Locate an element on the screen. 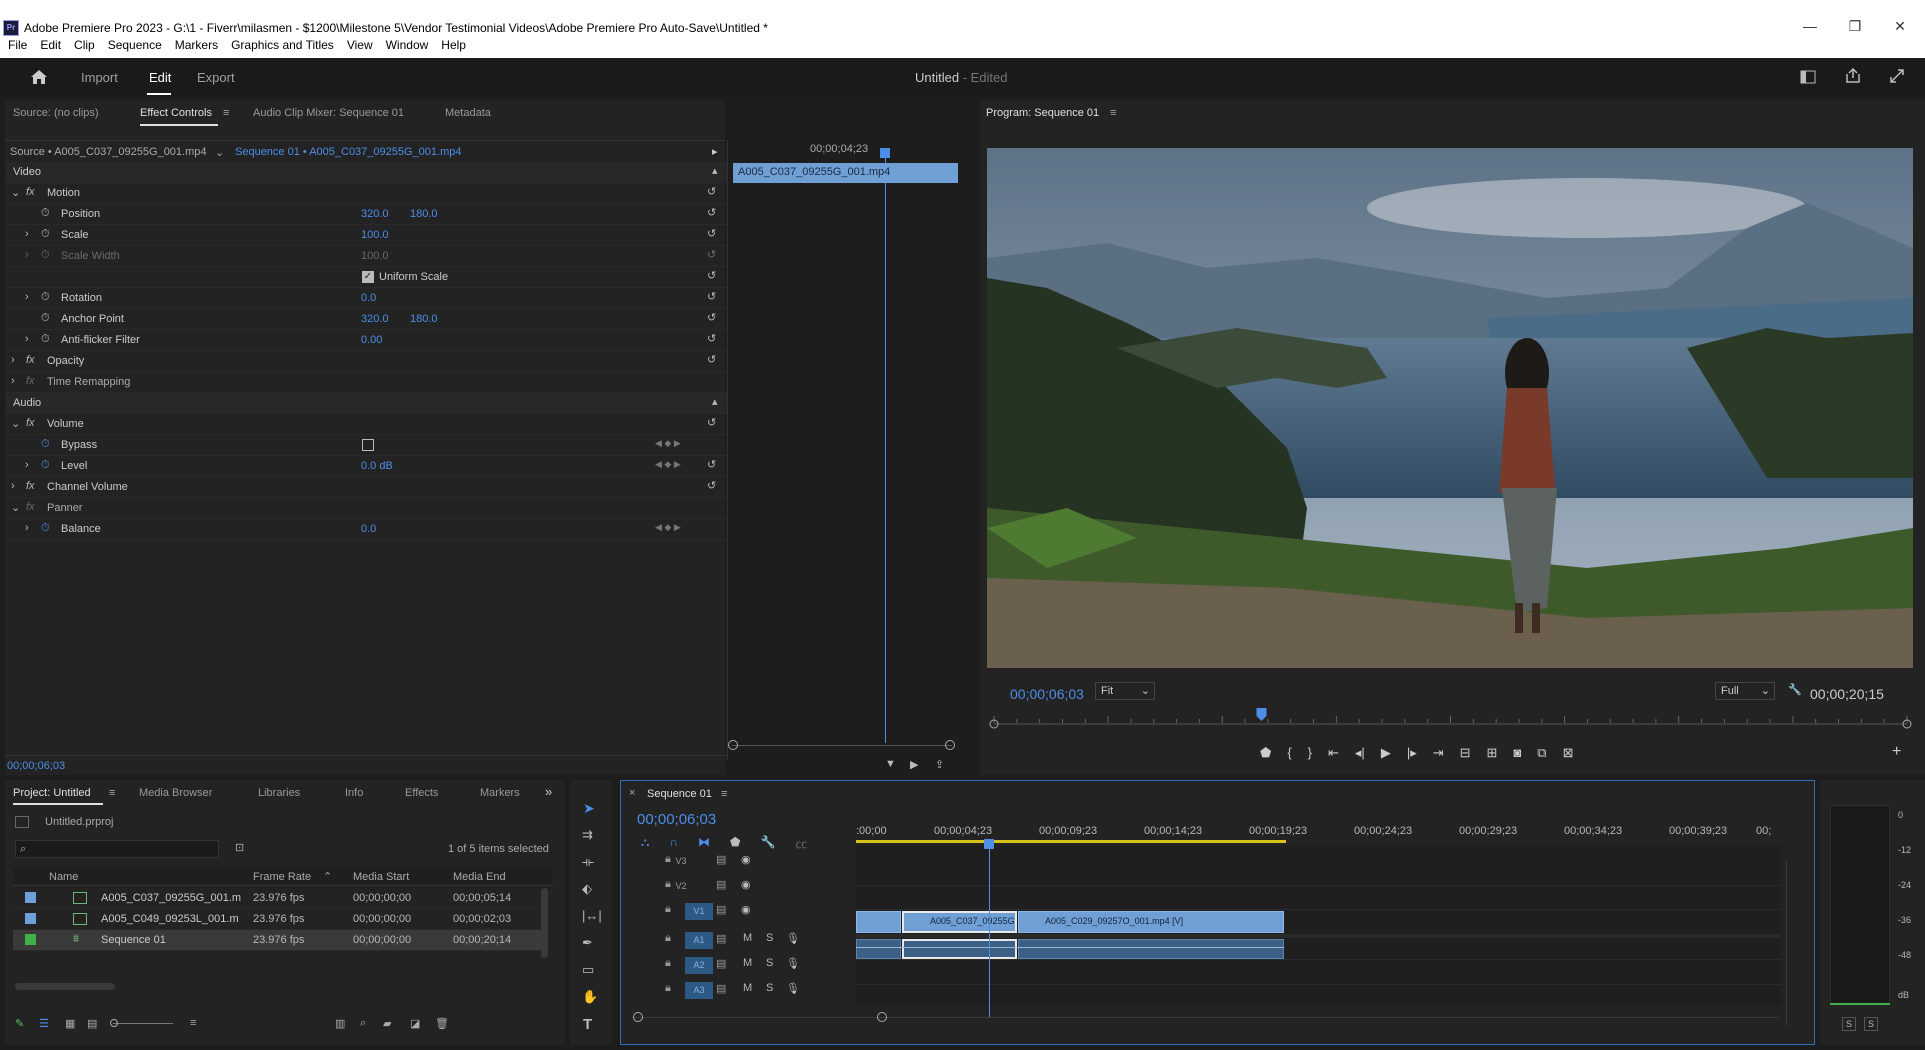 The image size is (1925, 1050). button-editor-plus-icon: + is located at coordinates (1896, 752).